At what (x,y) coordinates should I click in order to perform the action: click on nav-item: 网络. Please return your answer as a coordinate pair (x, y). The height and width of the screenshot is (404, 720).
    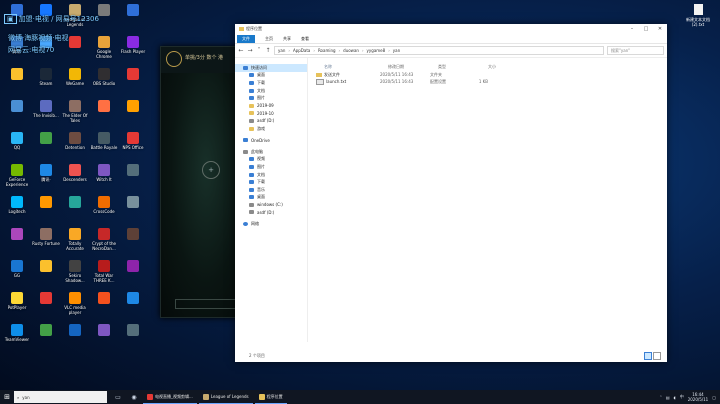
    Looking at the image, I should click on (271, 224).